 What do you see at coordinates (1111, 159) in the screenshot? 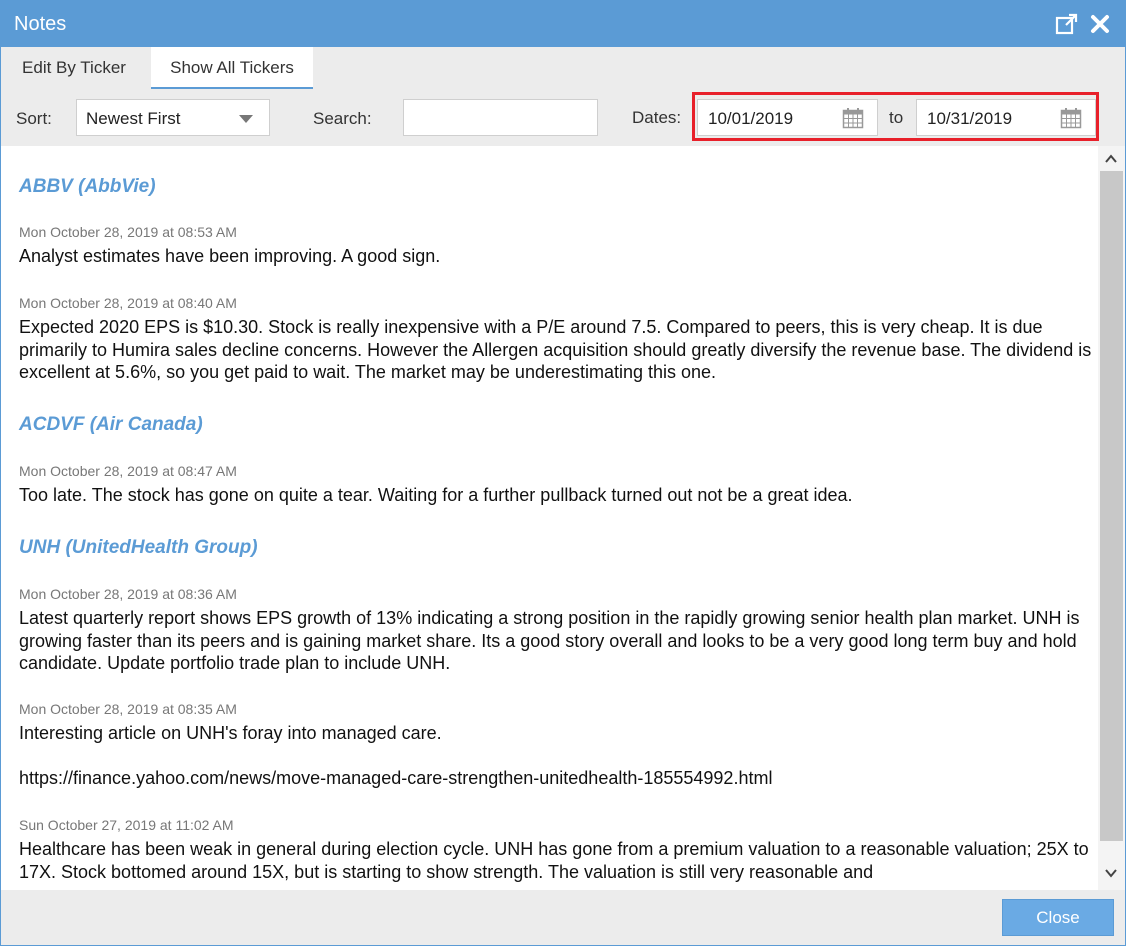
I see `scroll-up-arrow-icon` at bounding box center [1111, 159].